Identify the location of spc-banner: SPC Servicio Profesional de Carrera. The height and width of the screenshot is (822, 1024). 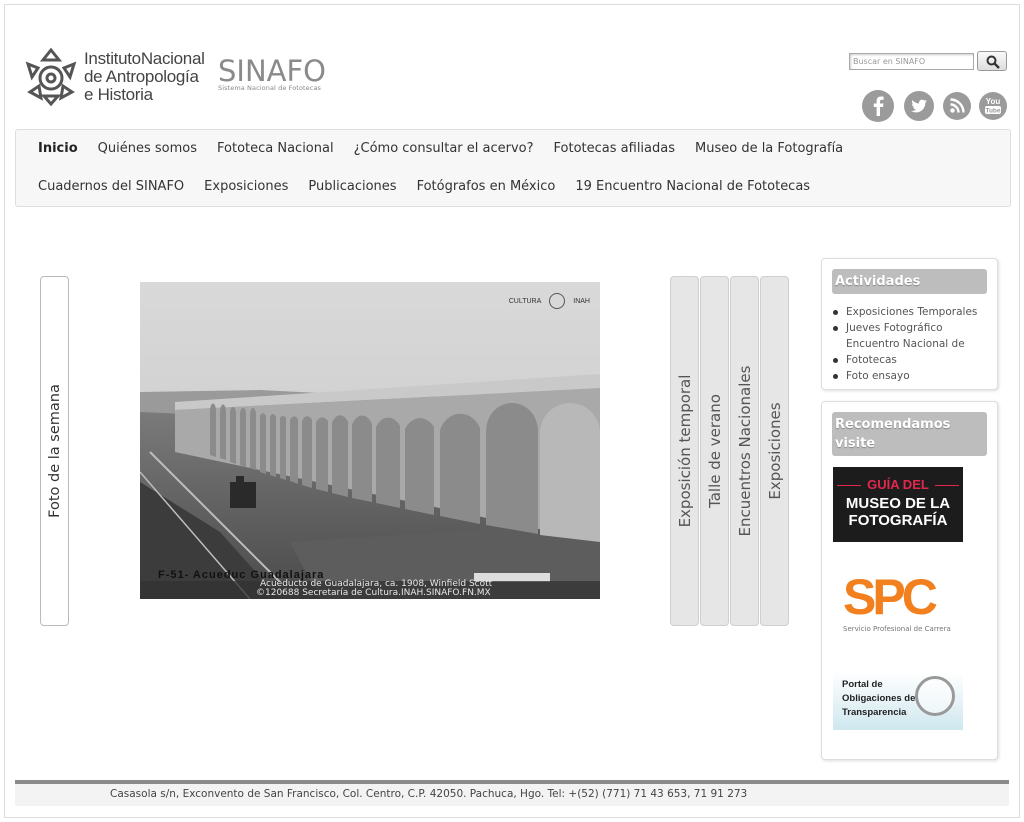
(898, 603).